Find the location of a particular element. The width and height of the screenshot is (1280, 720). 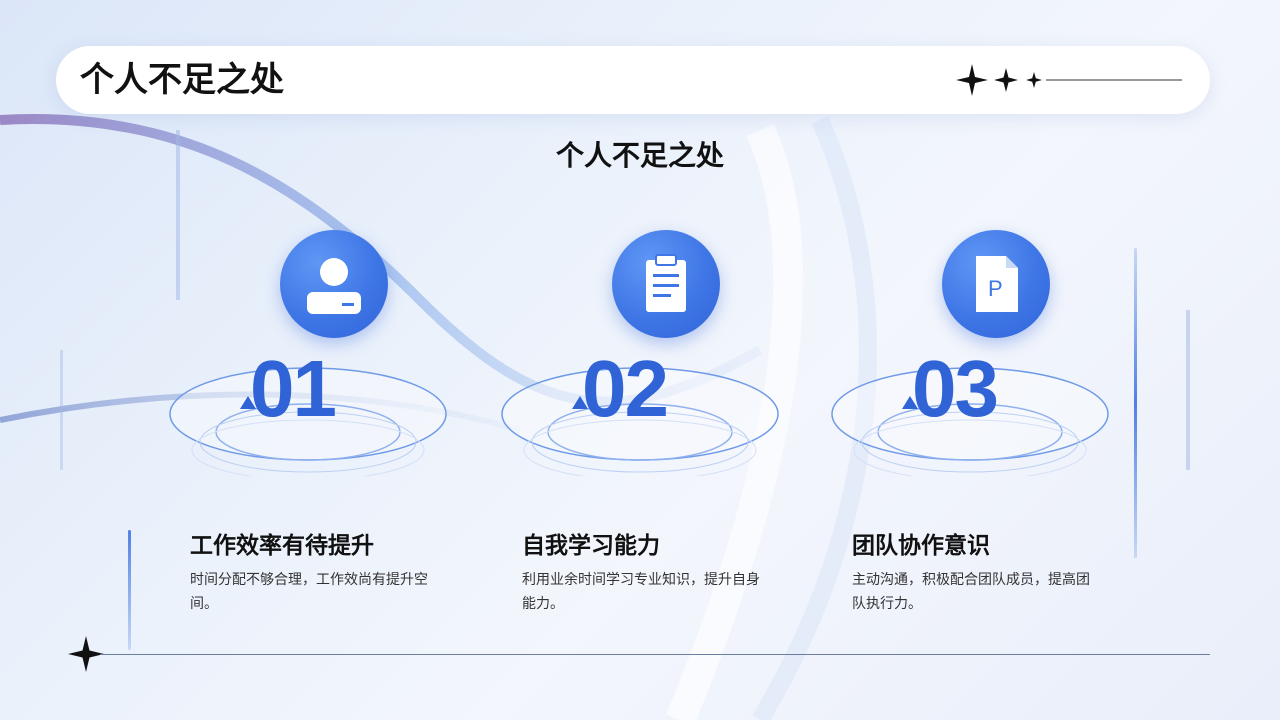

card-badge: P is located at coordinates (996, 284).